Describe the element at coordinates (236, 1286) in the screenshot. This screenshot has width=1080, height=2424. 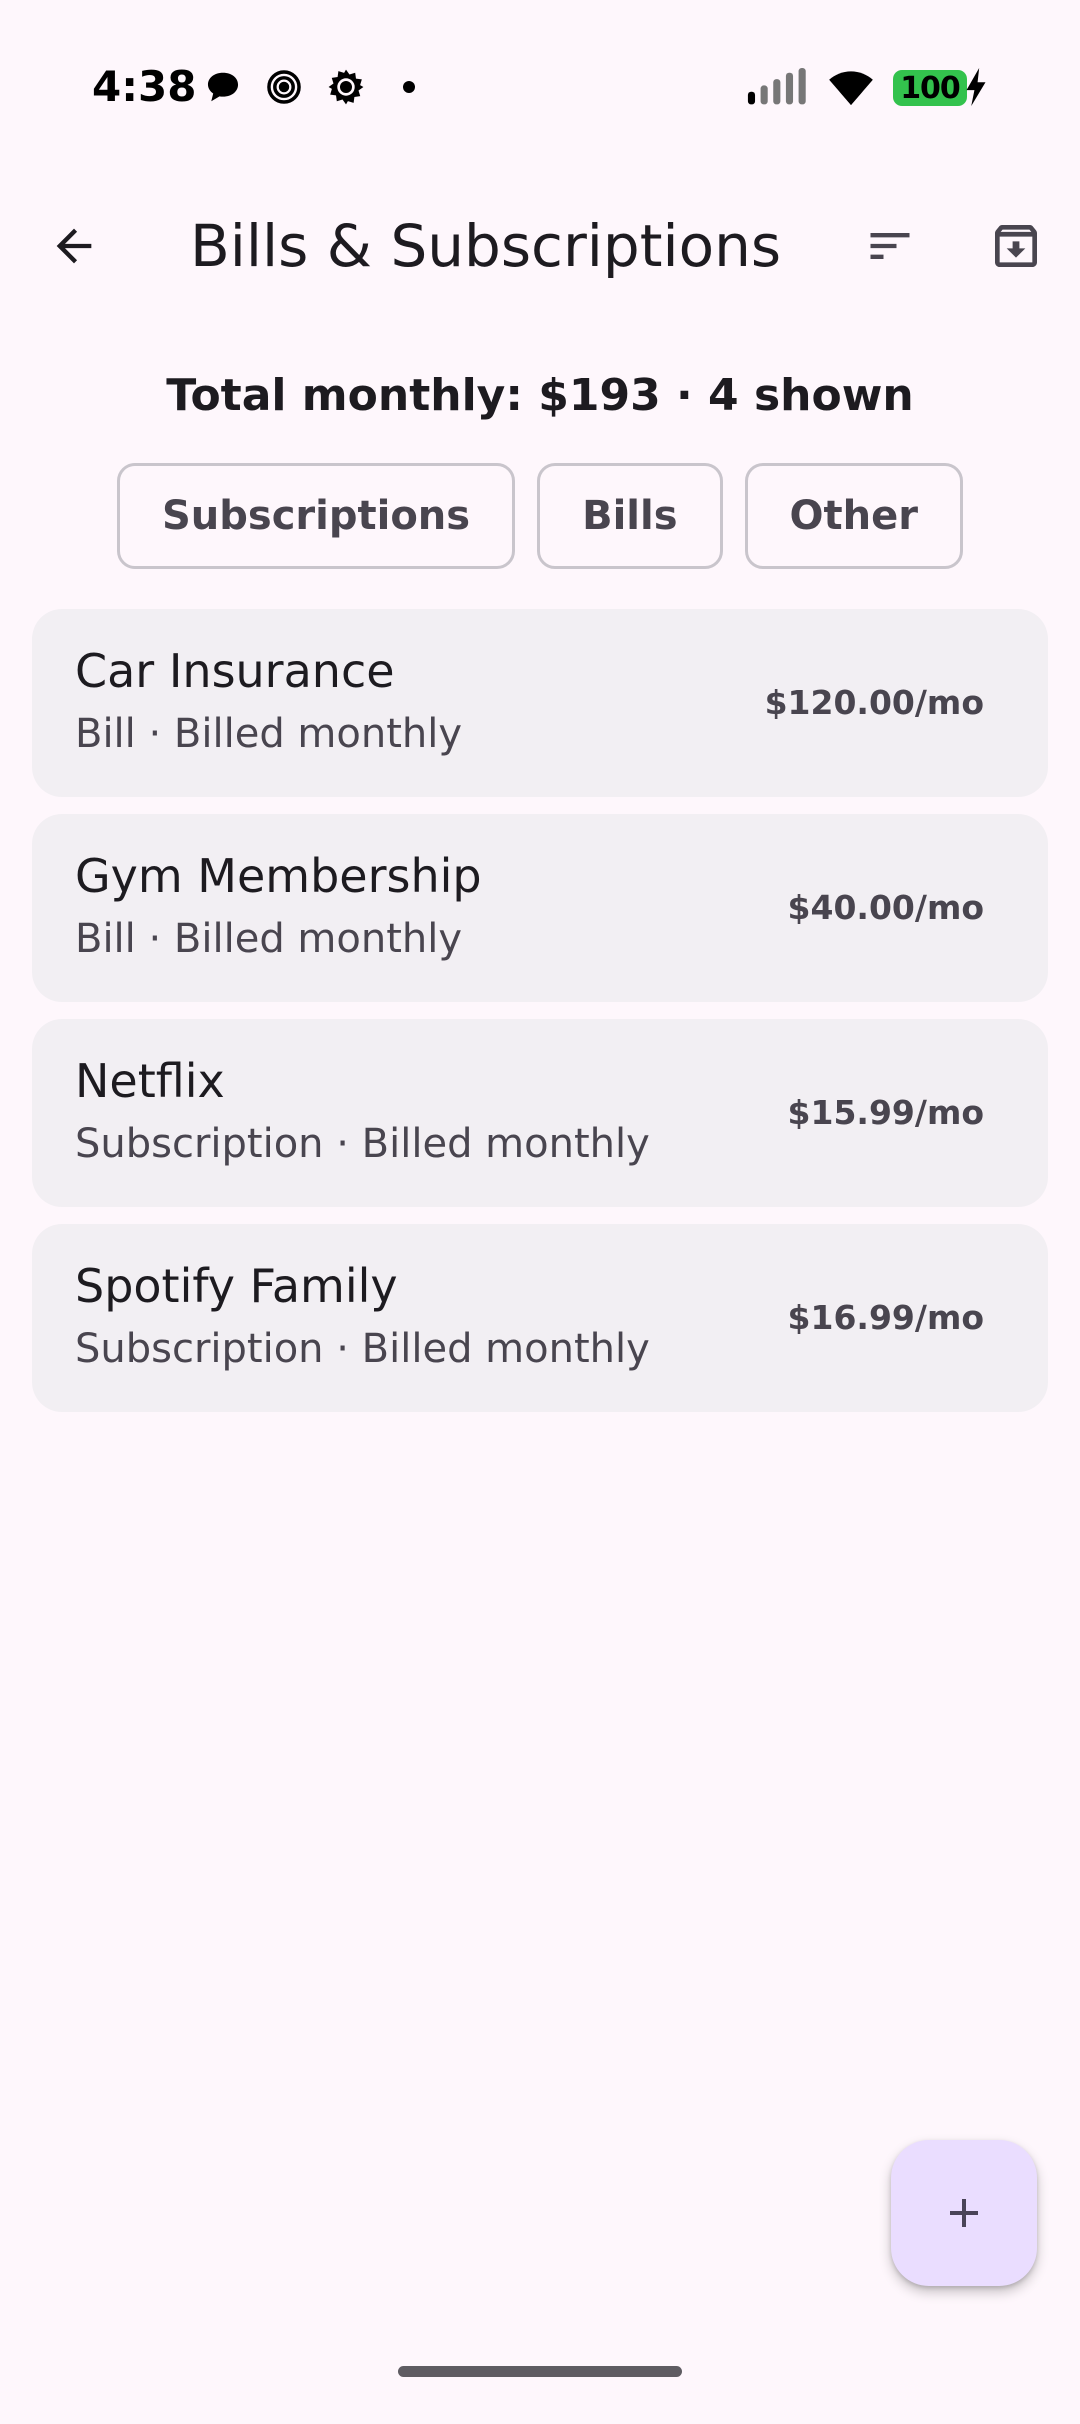
I see `item-name: Spotify Family` at that location.